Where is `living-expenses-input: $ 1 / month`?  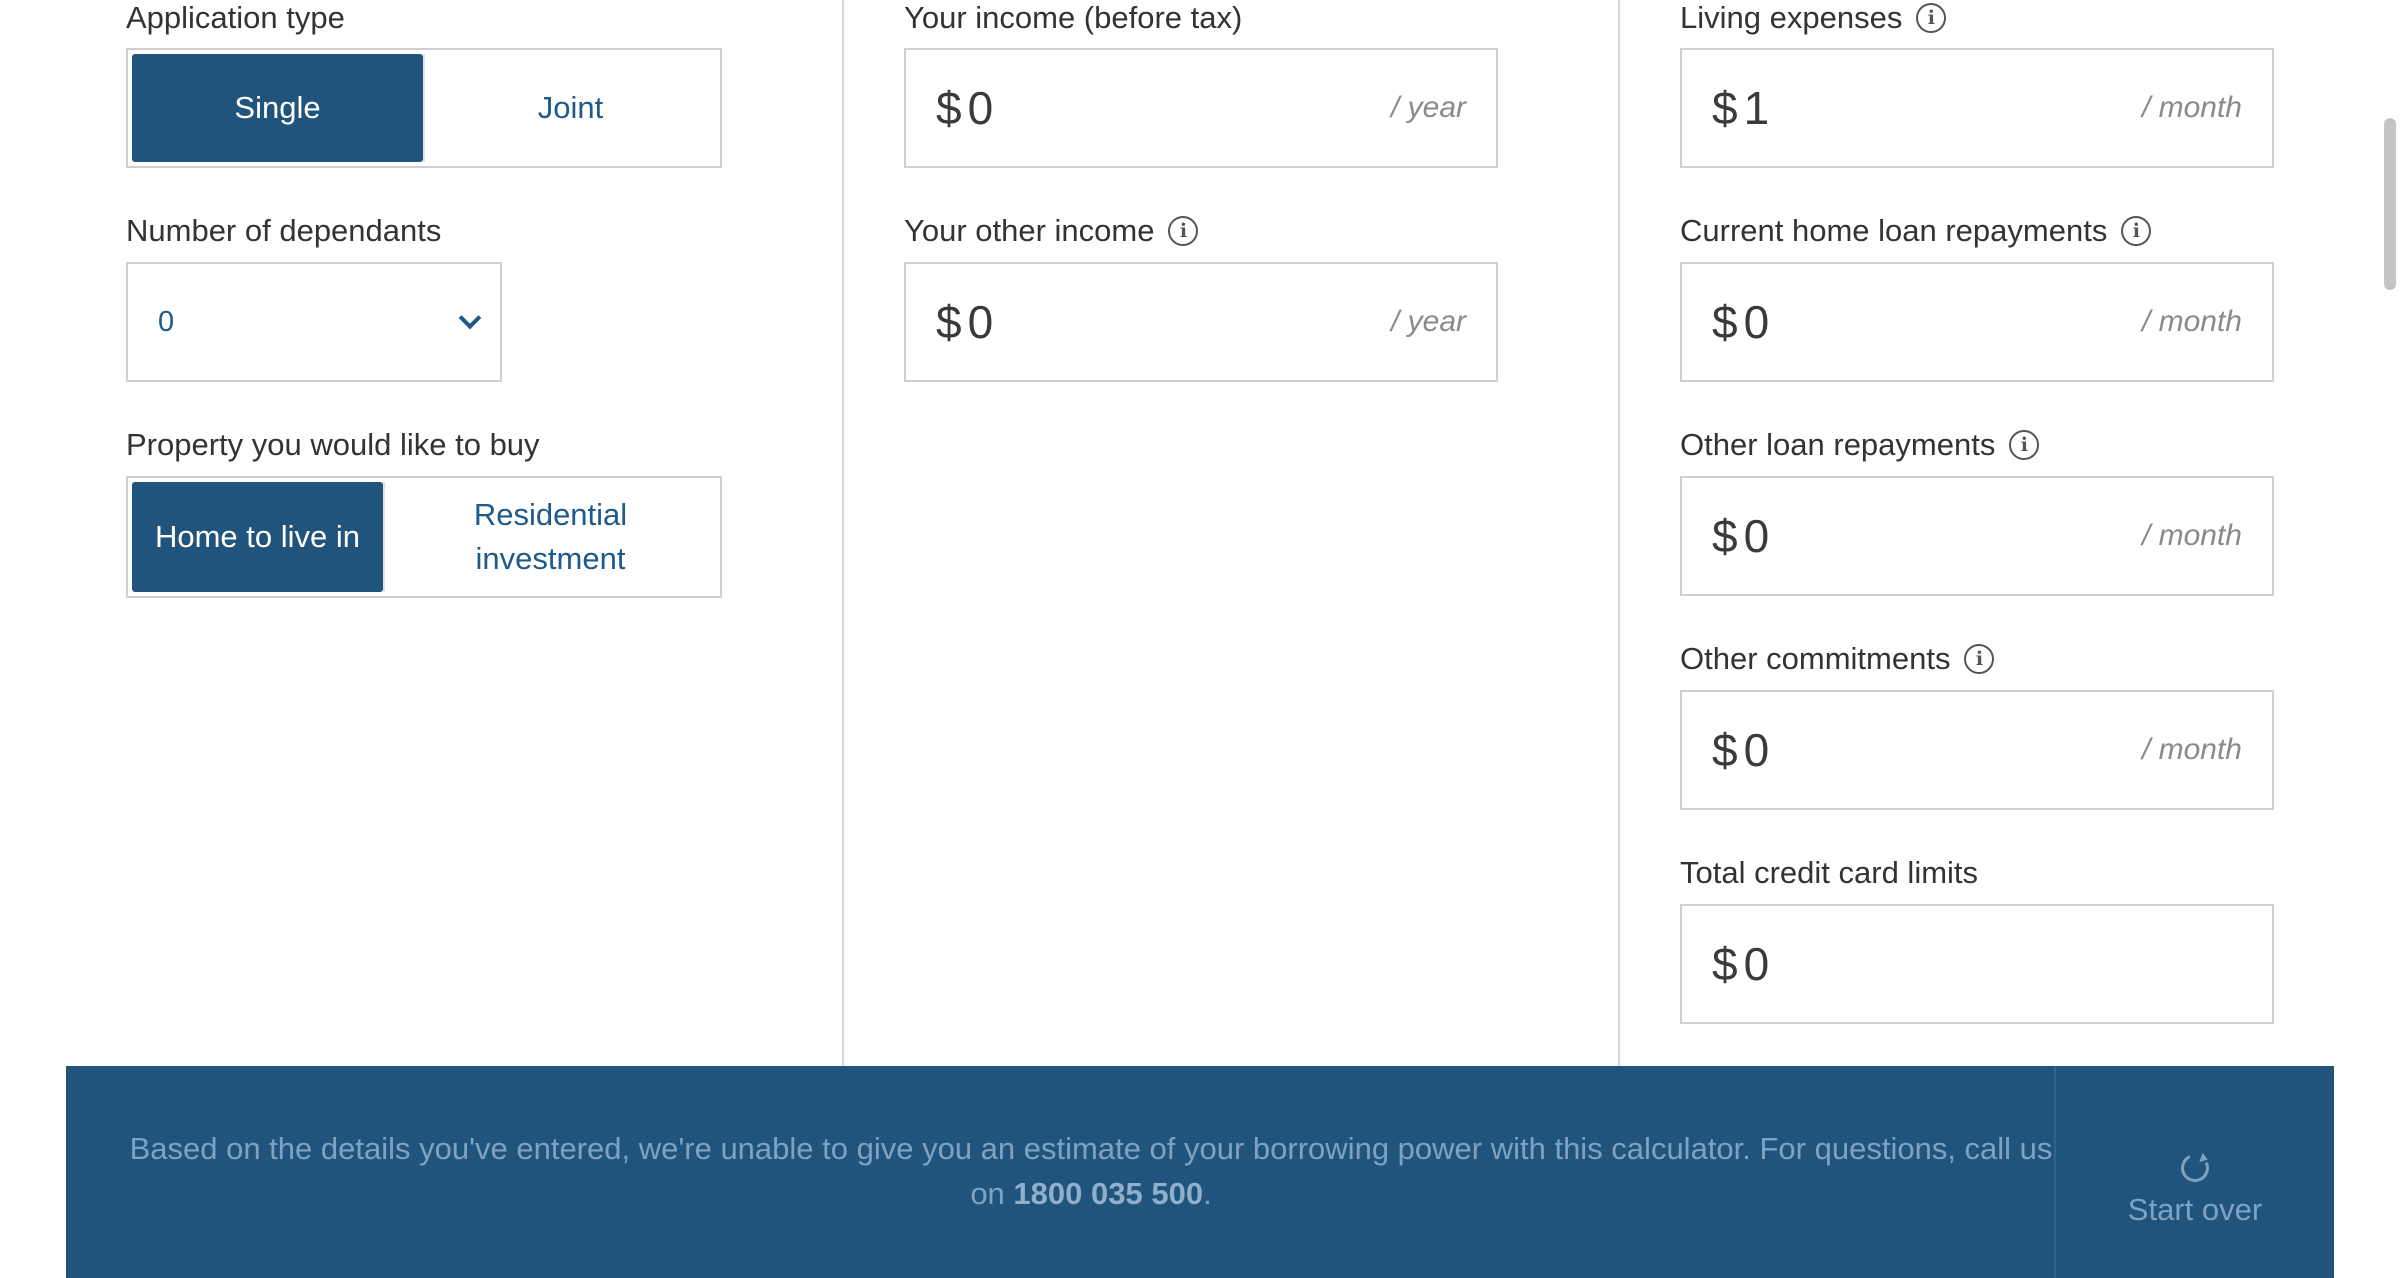 living-expenses-input: $ 1 / month is located at coordinates (1977, 108).